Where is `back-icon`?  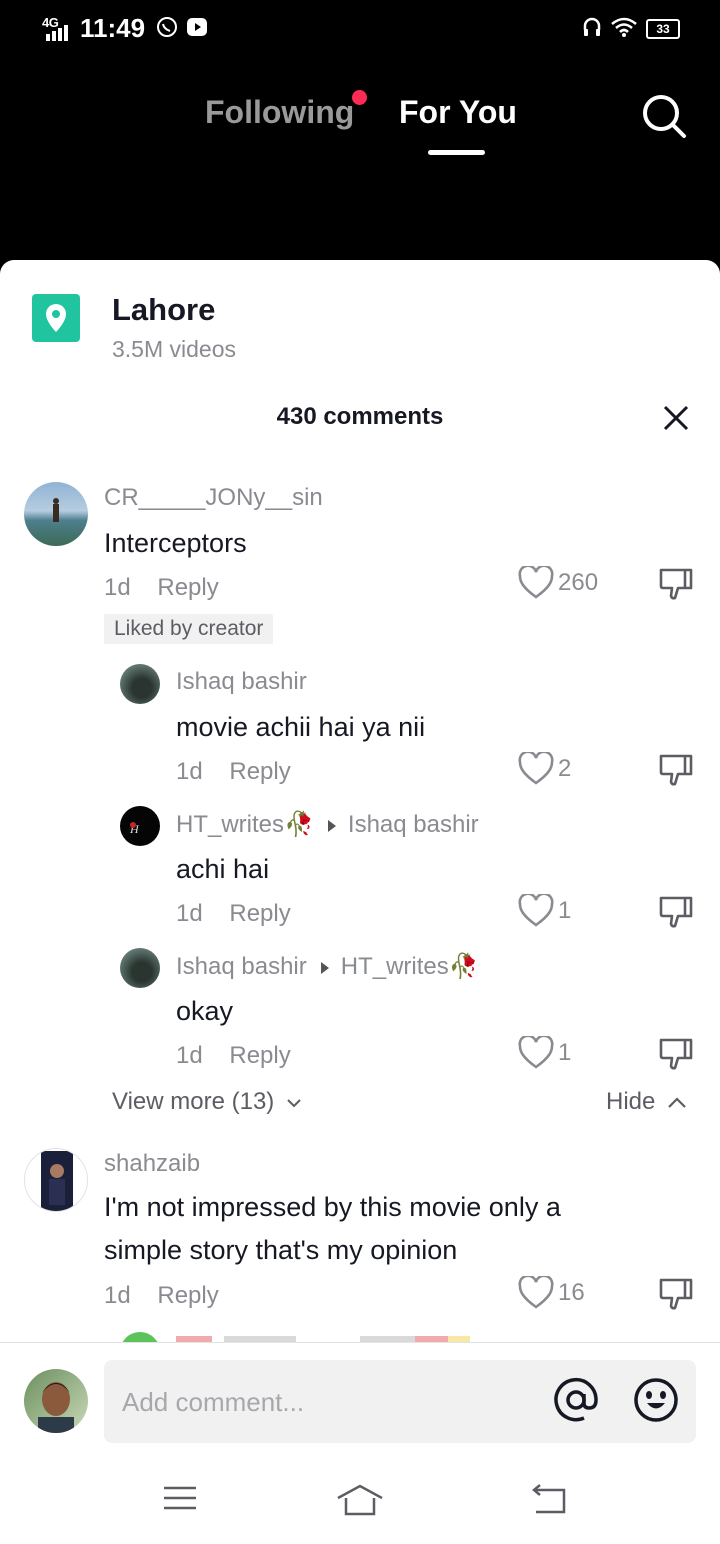 back-icon is located at coordinates (549, 1499).